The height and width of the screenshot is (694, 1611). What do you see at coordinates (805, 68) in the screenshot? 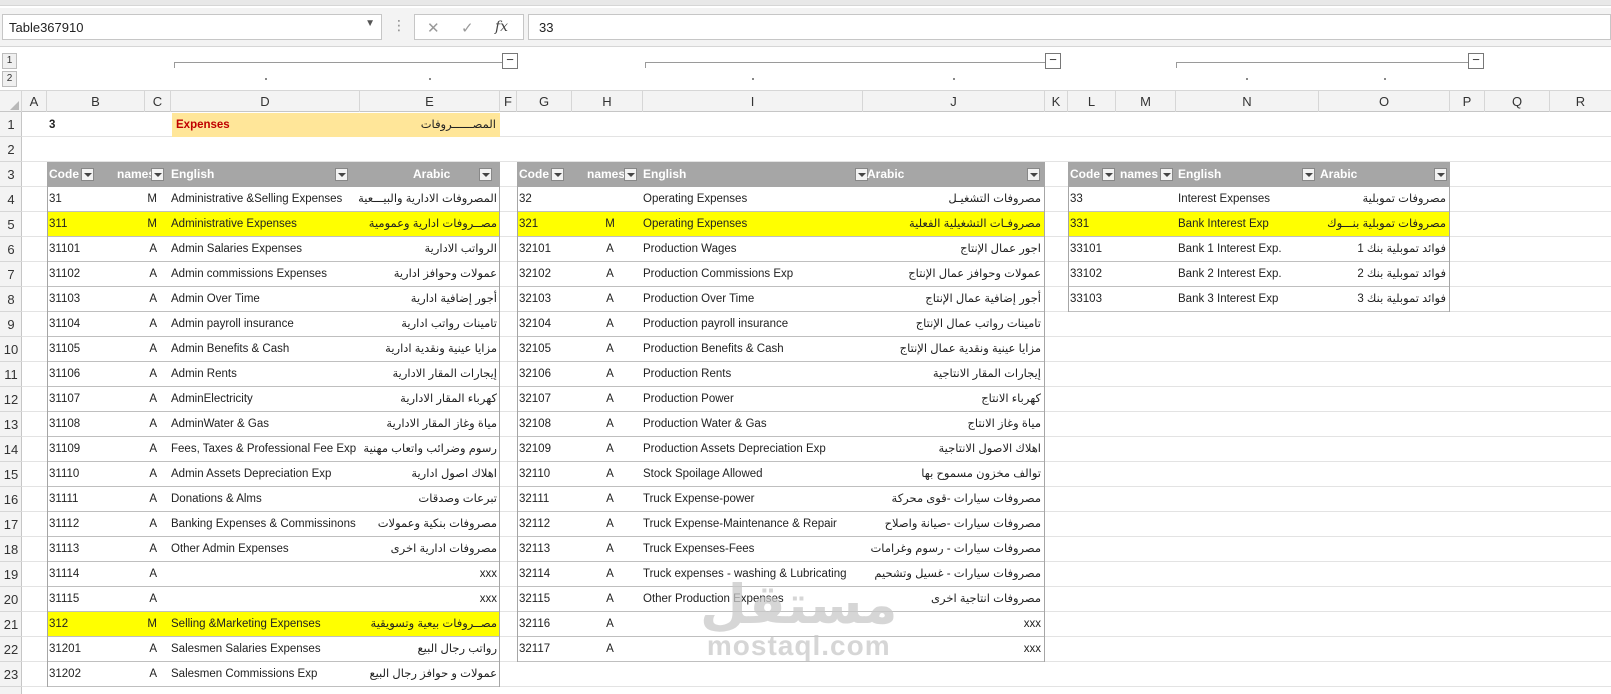
I see `outline-area: 1 2` at bounding box center [805, 68].